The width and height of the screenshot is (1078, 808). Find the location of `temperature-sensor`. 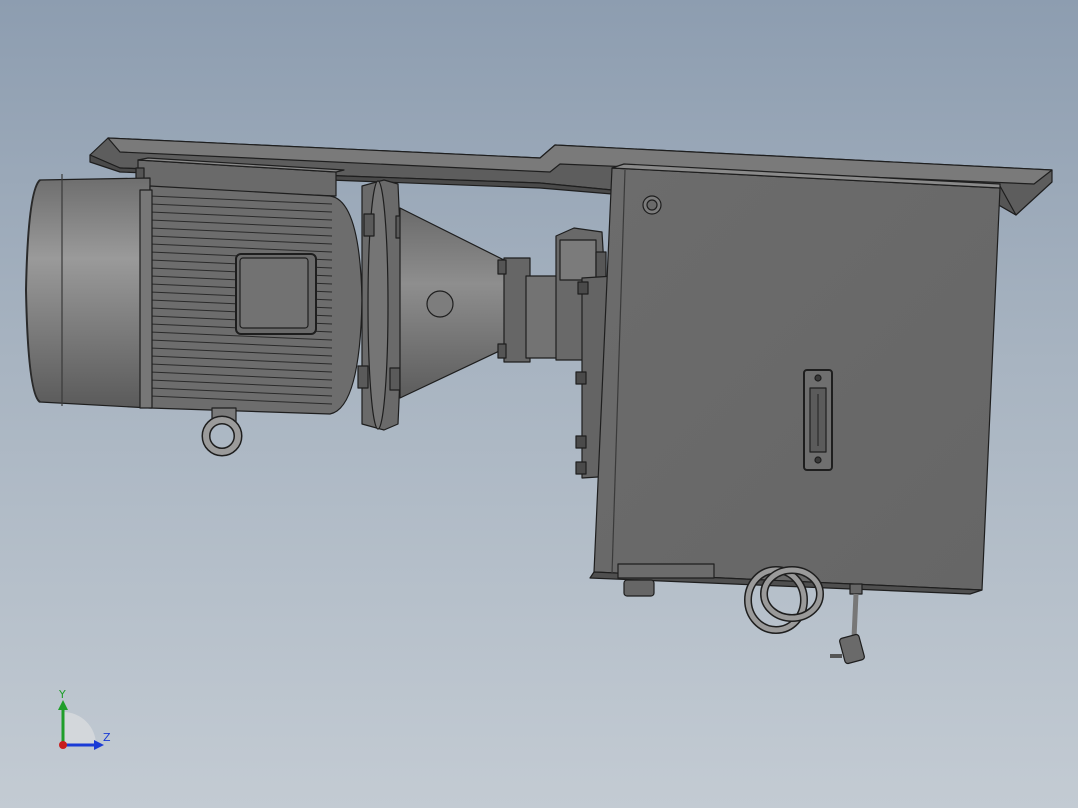

temperature-sensor is located at coordinates (847, 624).